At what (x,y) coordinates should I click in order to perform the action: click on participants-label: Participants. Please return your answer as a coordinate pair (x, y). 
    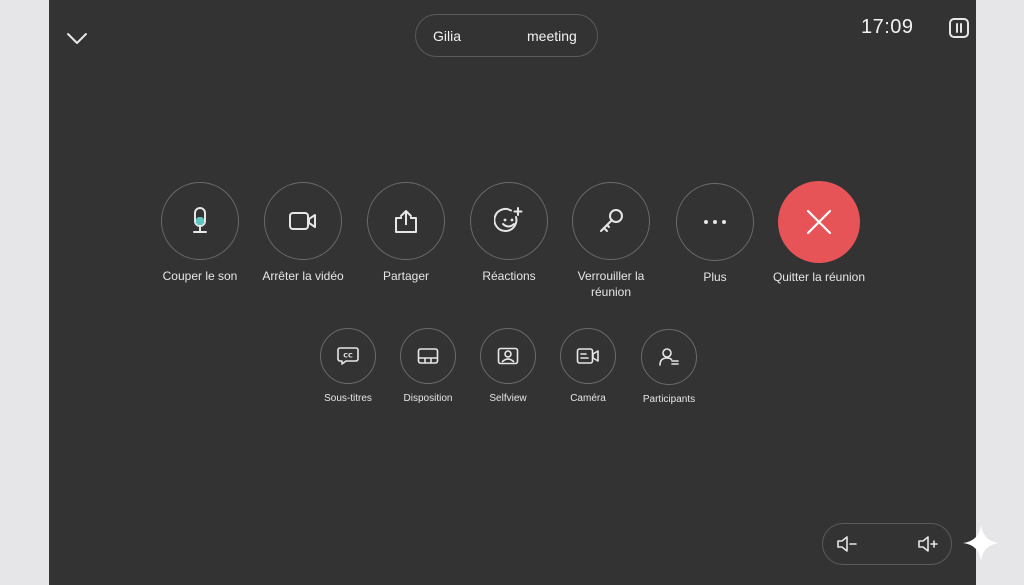
    Looking at the image, I should click on (669, 399).